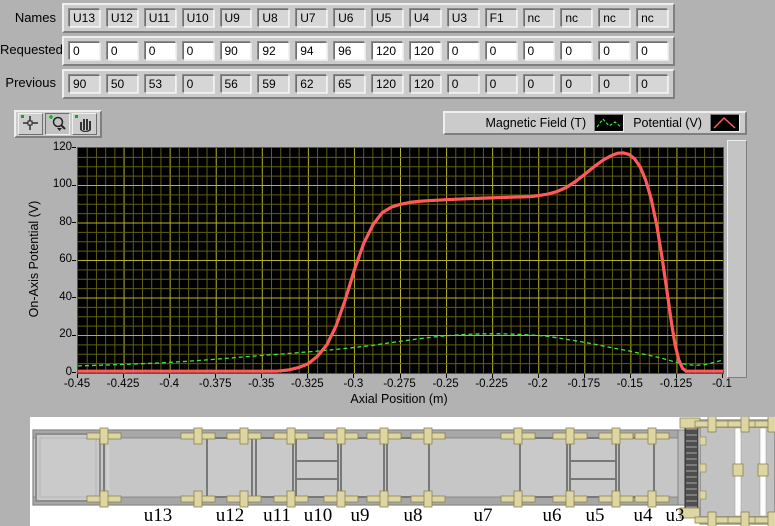 The height and width of the screenshot is (526, 775). Describe the element at coordinates (62, 184) in the screenshot. I see `y-tick-label: 100` at that location.